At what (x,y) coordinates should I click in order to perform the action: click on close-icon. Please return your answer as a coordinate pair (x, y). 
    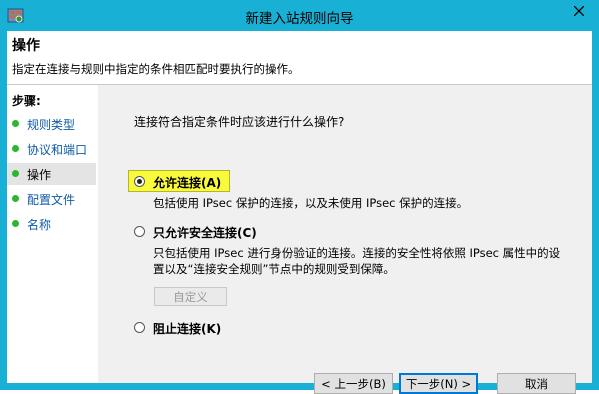
    Looking at the image, I should click on (579, 12).